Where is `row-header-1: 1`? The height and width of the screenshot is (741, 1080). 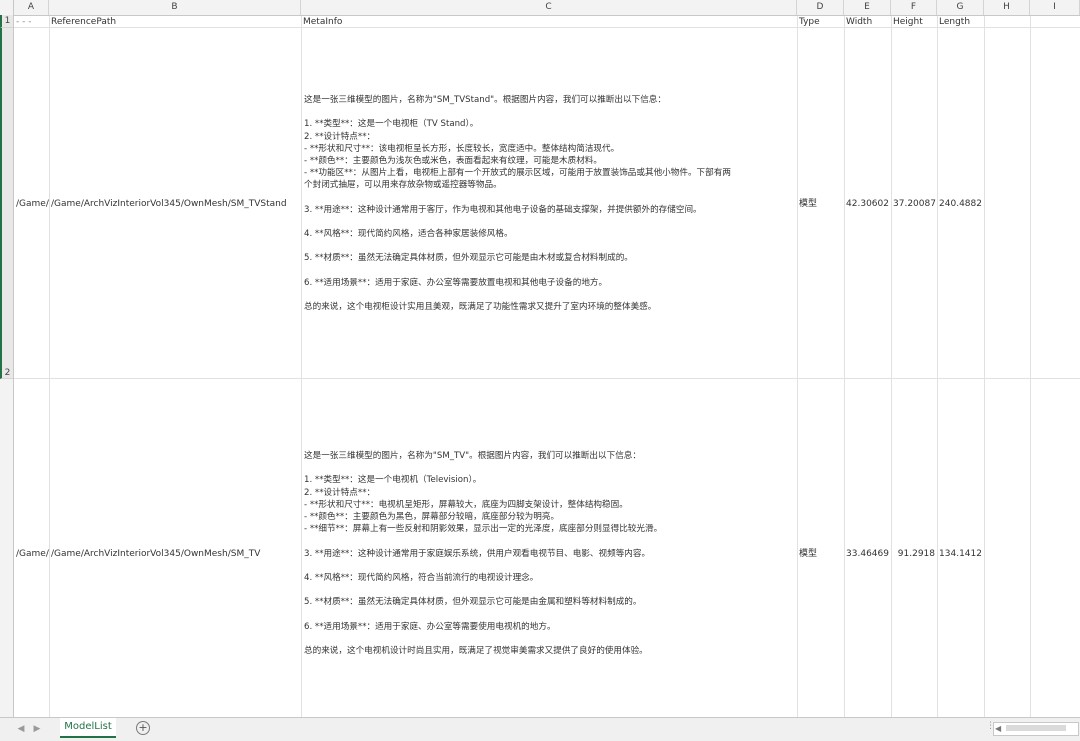 row-header-1: 1 is located at coordinates (6, 21).